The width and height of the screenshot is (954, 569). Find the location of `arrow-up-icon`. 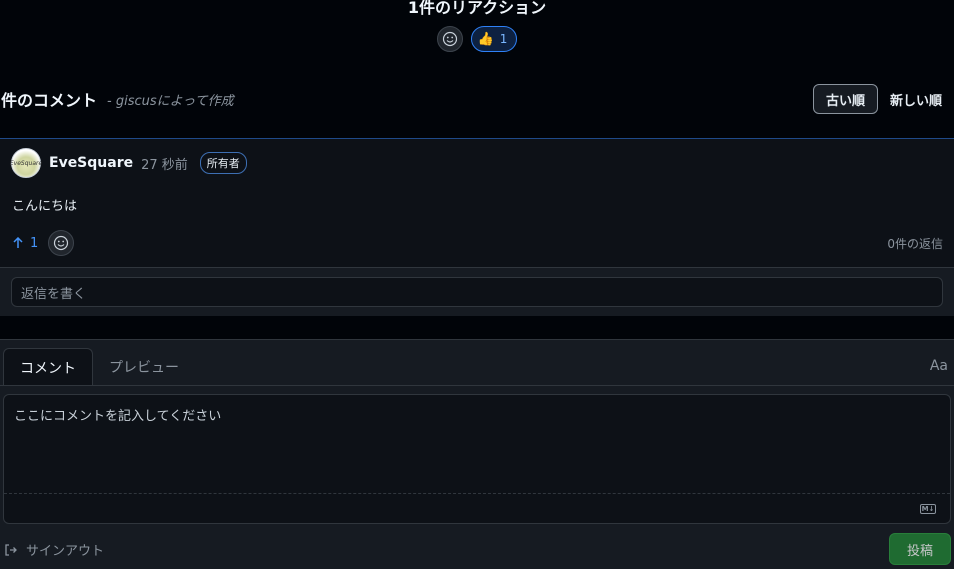

arrow-up-icon is located at coordinates (18, 242).